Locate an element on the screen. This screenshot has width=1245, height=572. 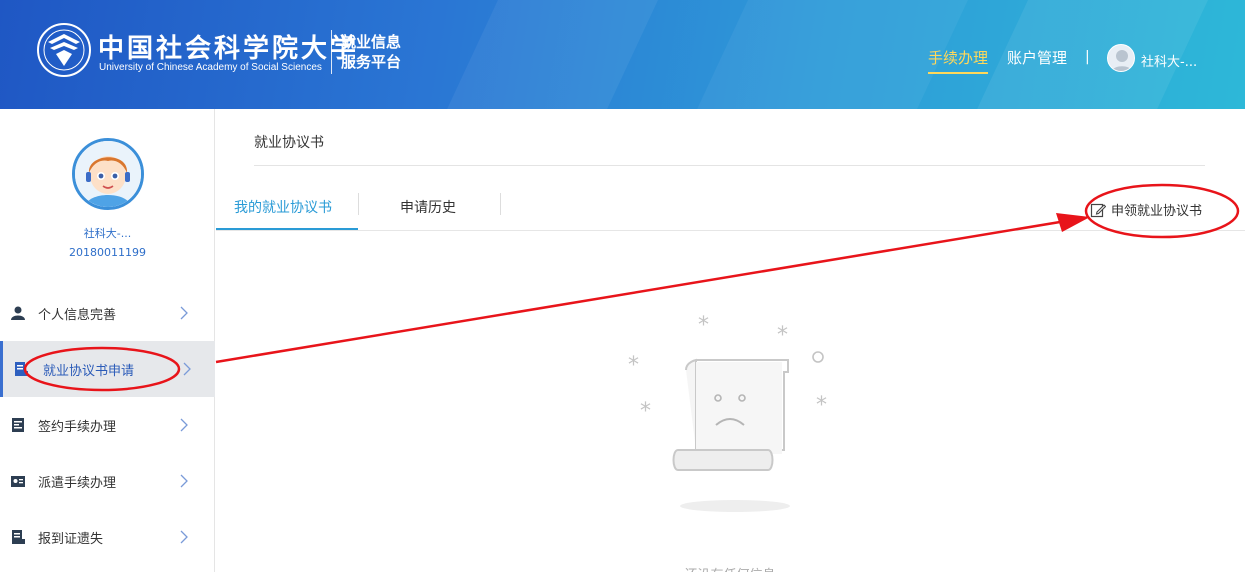
apply-agreement-button: 申领就业协议书 is located at coordinates (1146, 209).